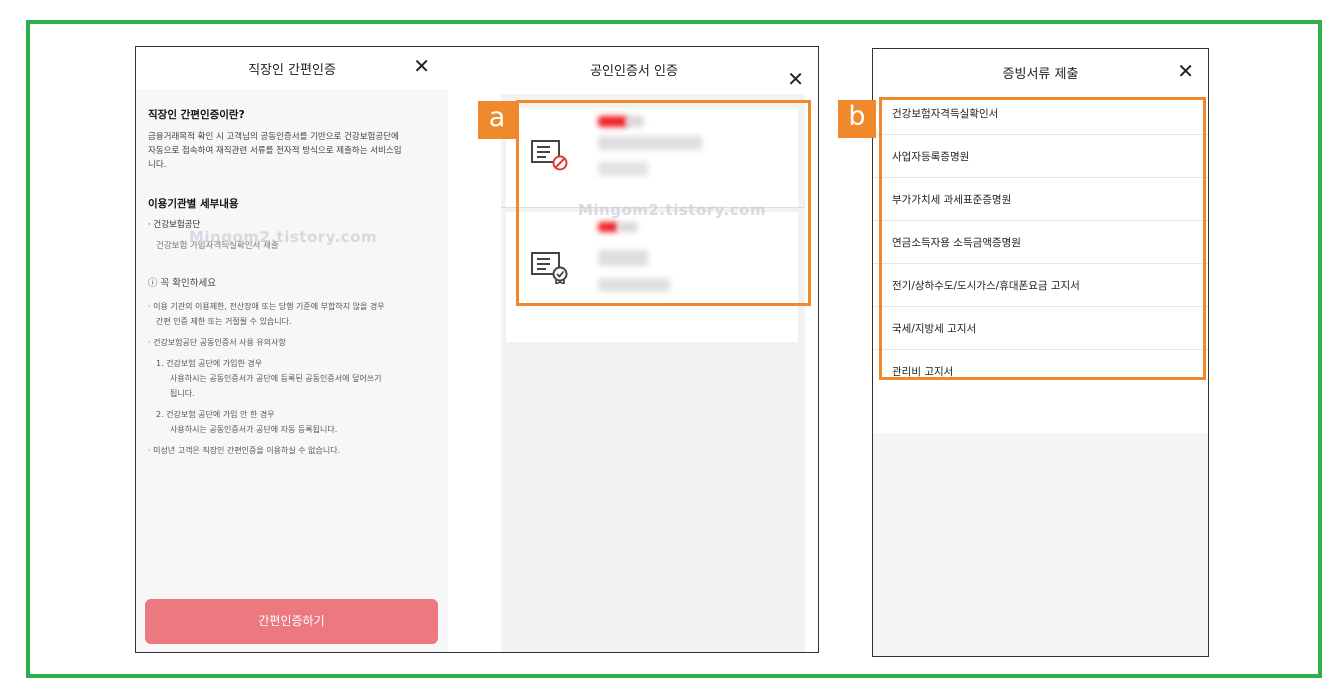 The image size is (1344, 700). Describe the element at coordinates (857, 119) in the screenshot. I see `annotation-label-b: b` at that location.